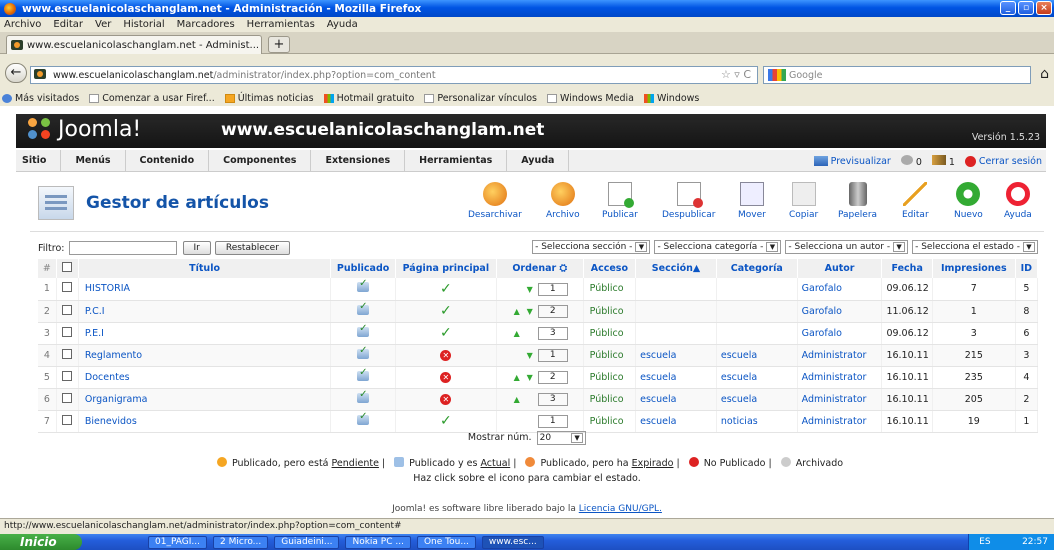 The height and width of the screenshot is (550, 1054). I want to click on logout-link: Cerrar sesión, so click(1003, 161).